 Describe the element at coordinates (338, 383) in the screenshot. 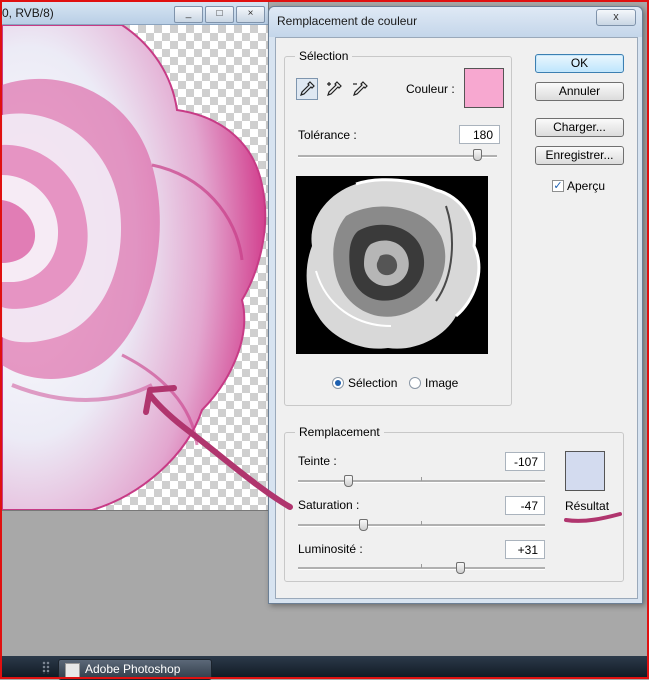

I see `radio-selection` at that location.